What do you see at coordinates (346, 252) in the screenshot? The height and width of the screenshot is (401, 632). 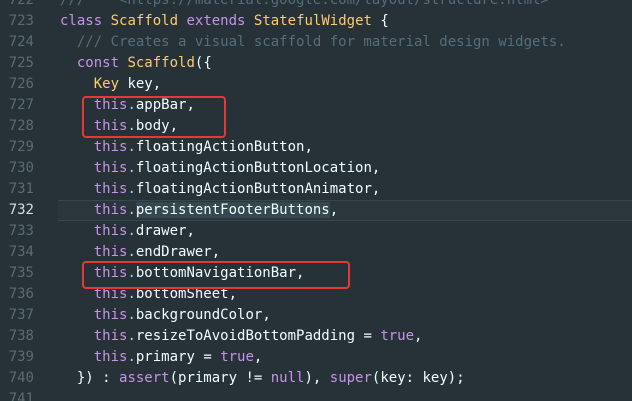 I see `code-text: this.endDrawer,` at bounding box center [346, 252].